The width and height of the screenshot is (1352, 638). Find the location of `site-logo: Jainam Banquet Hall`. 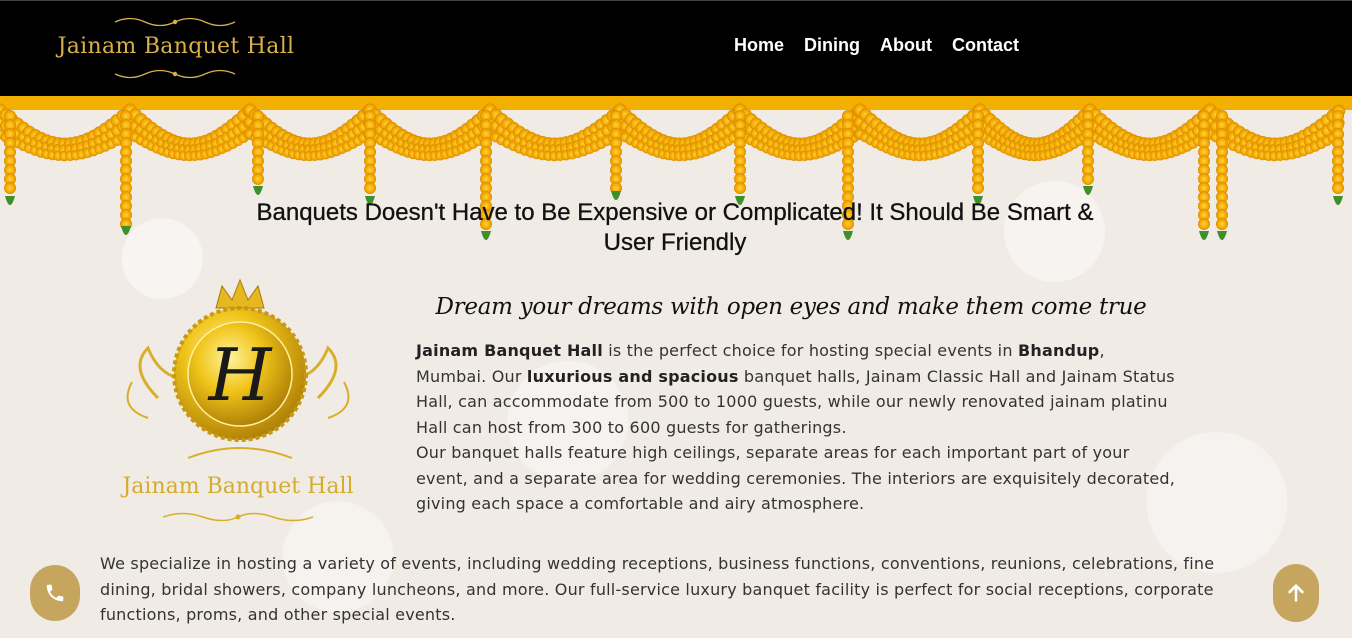

site-logo: Jainam Banquet Hall is located at coordinates (176, 48).